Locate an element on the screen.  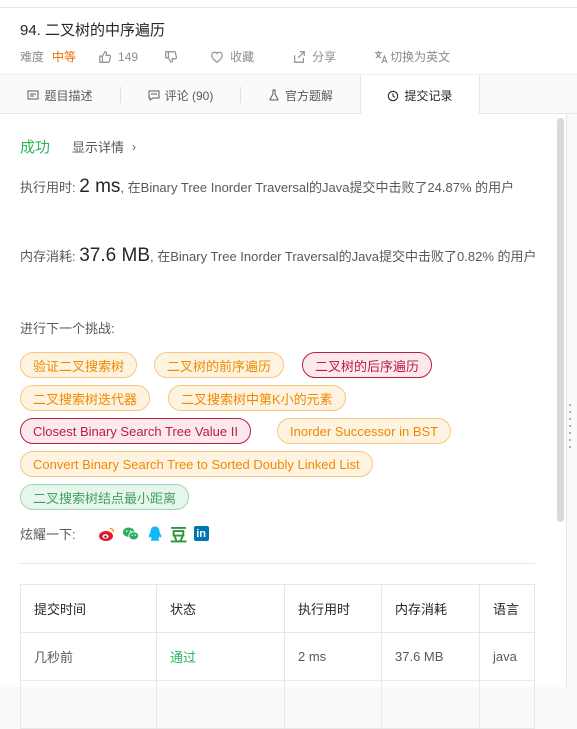
splitter-panel is located at coordinates (571, 400).